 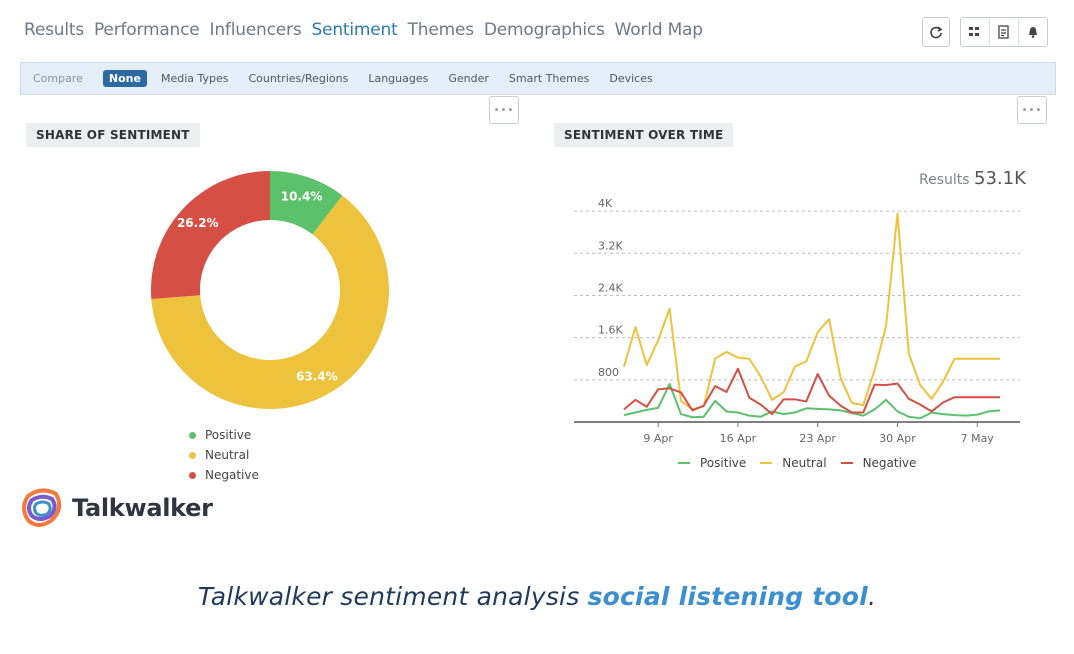 I want to click on tab-sentiment: Sentiment, so click(x=354, y=30).